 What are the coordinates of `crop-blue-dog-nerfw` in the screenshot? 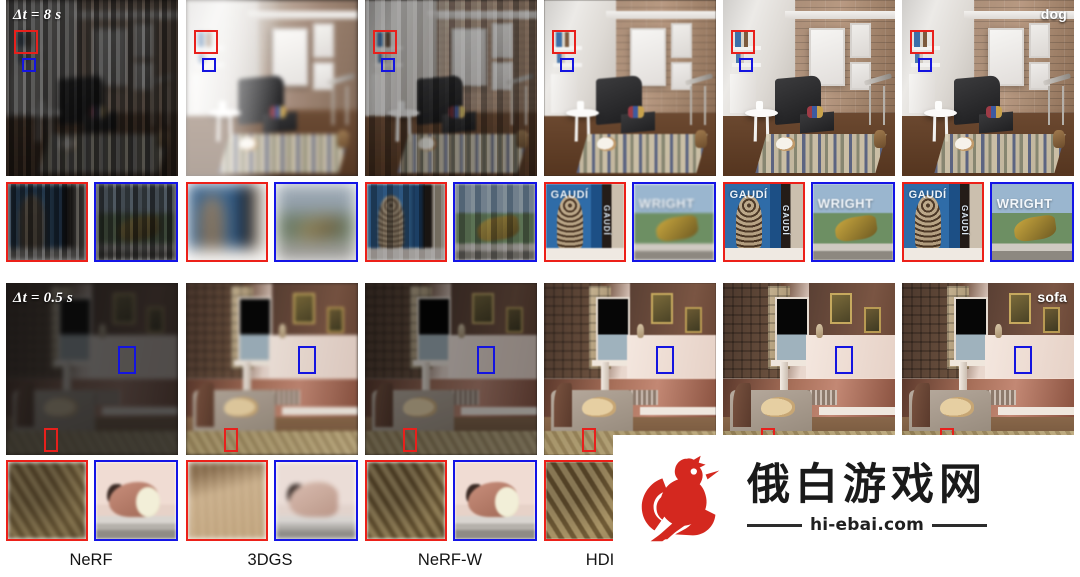 It's located at (495, 222).